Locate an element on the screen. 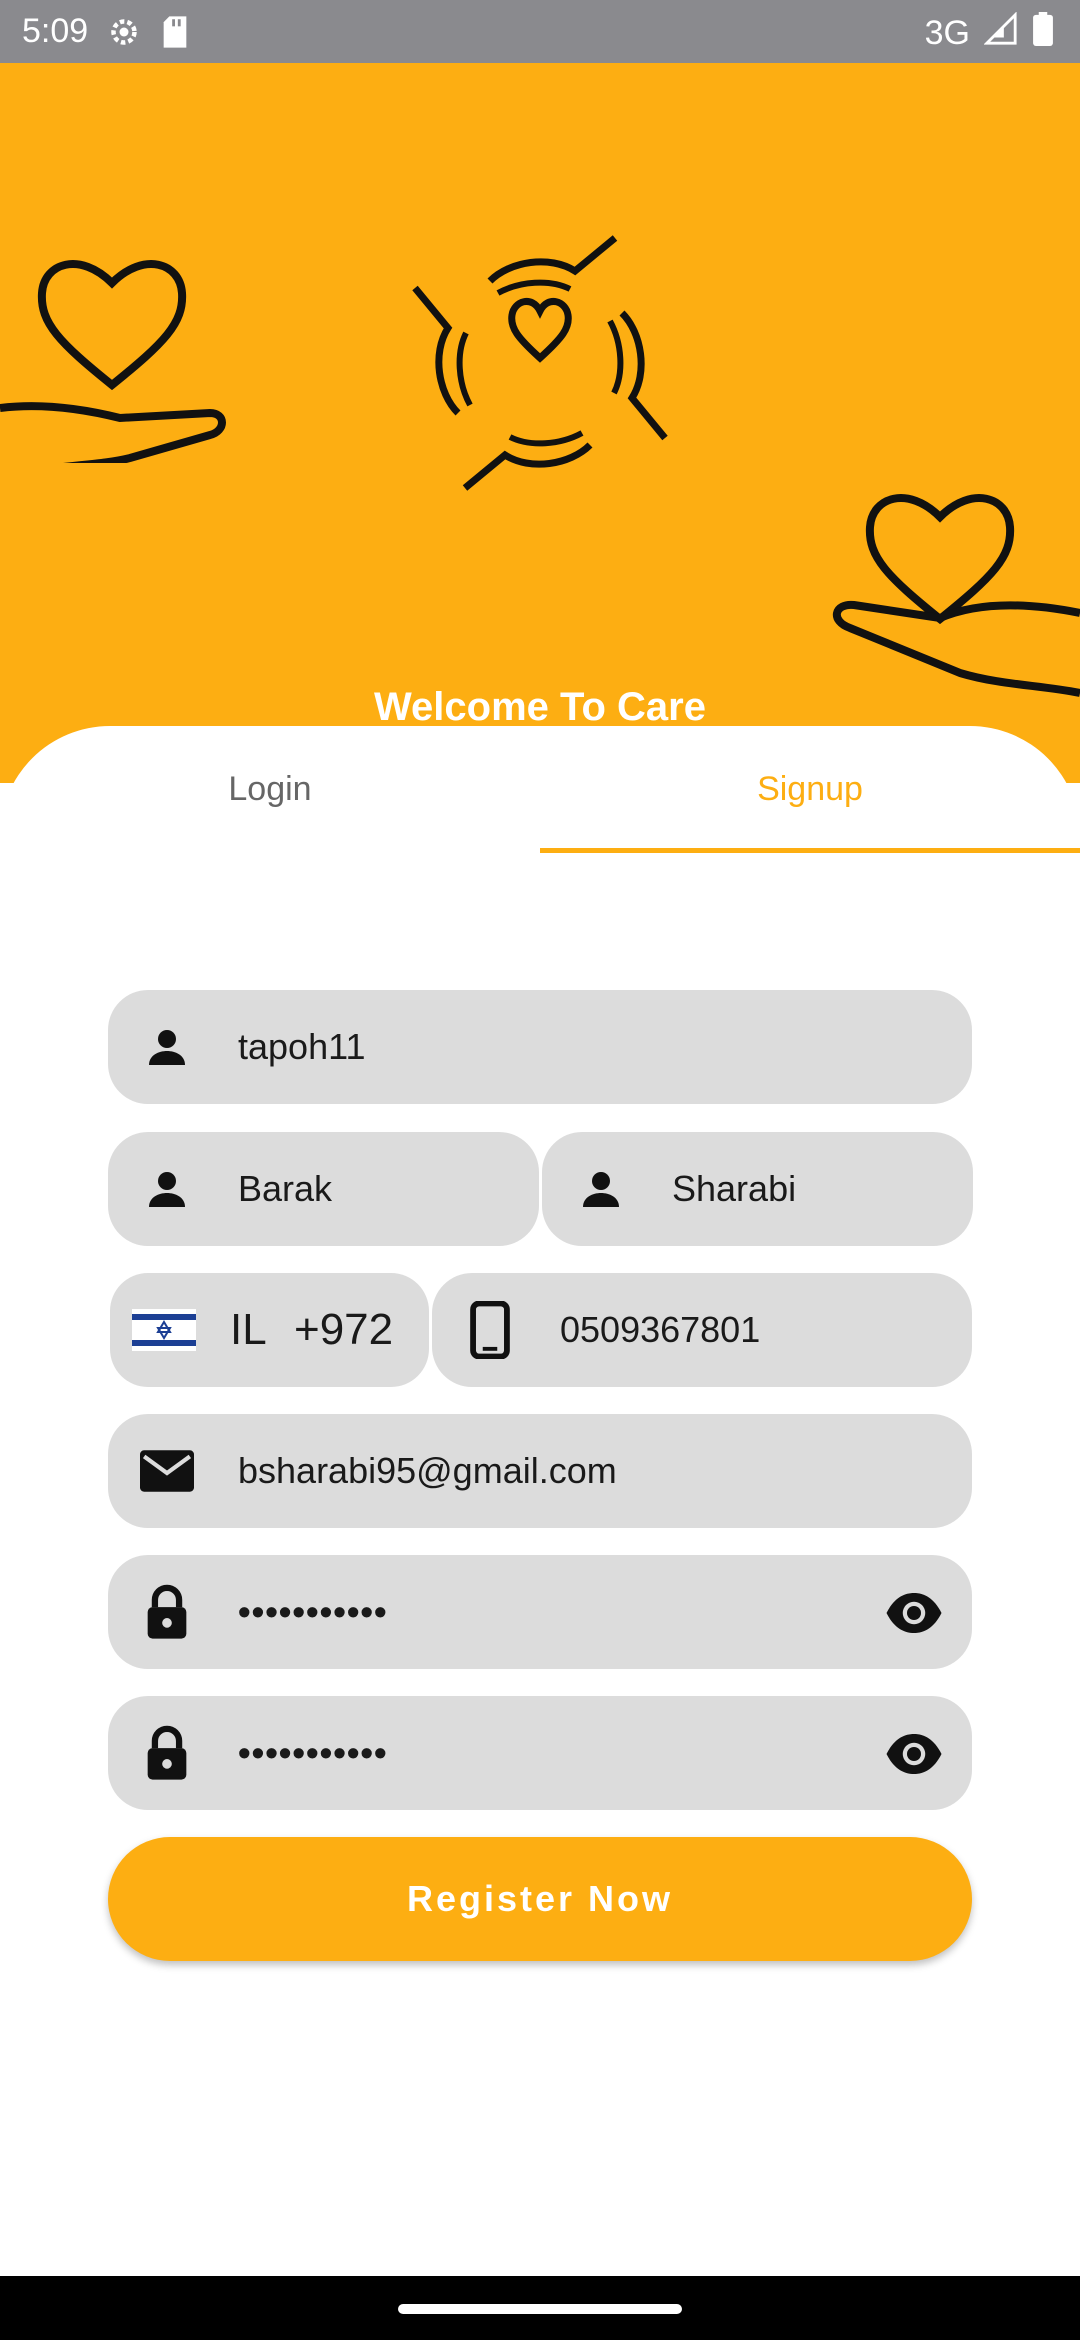 This screenshot has height=2340, width=1080. first-name-value: Barak is located at coordinates (285, 1188).